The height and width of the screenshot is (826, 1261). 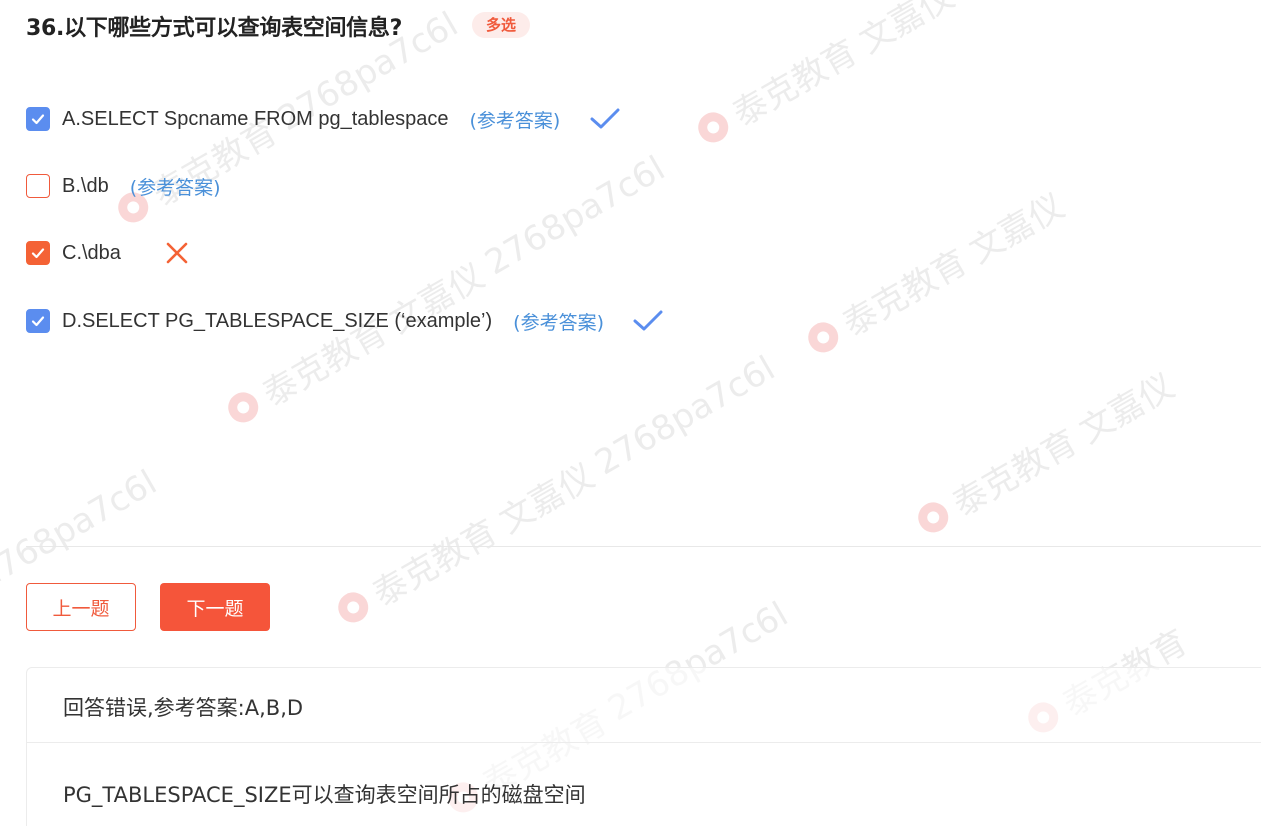 What do you see at coordinates (644, 742) in the screenshot?
I see `panel-divider` at bounding box center [644, 742].